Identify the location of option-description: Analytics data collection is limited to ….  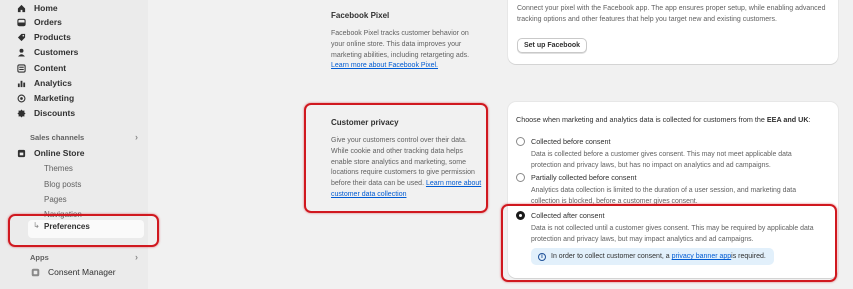
(664, 196).